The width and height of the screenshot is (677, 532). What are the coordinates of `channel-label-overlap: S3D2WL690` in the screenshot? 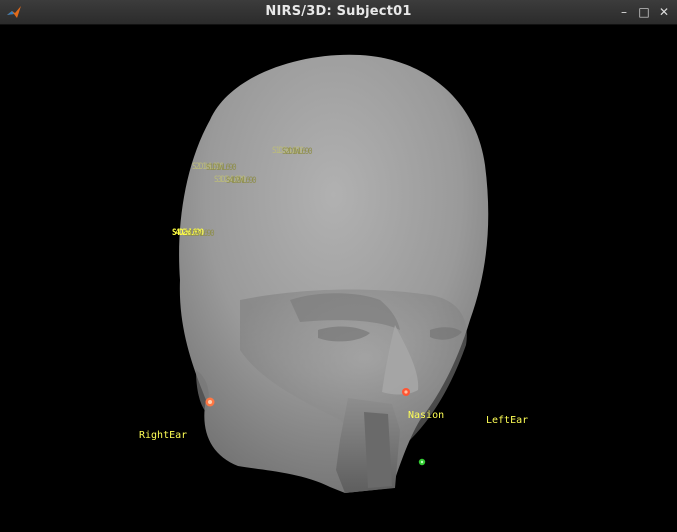 It's located at (199, 234).